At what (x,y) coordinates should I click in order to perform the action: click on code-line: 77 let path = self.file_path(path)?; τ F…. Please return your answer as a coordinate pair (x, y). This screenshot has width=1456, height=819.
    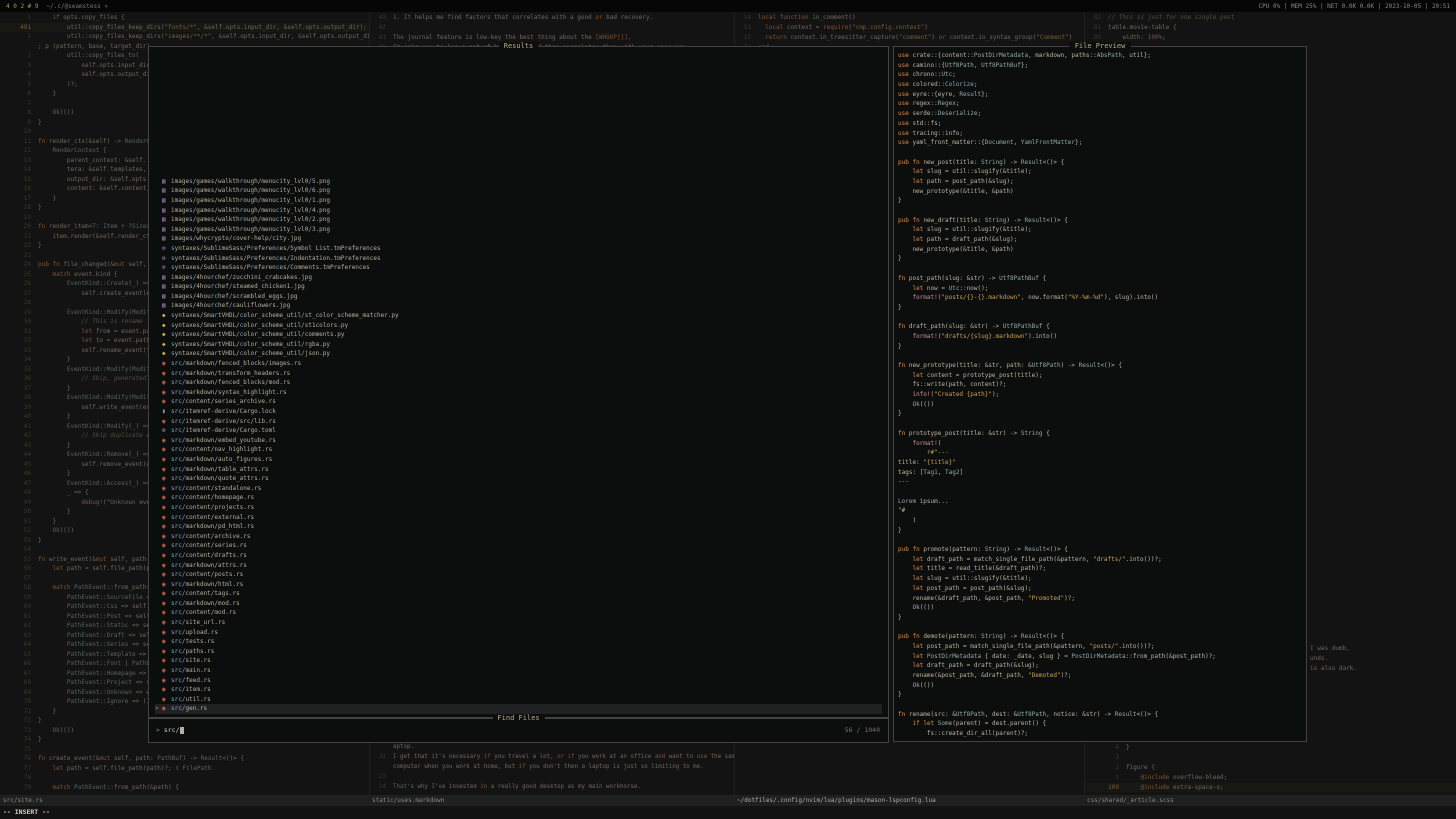
    Looking at the image, I should click on (117, 768).